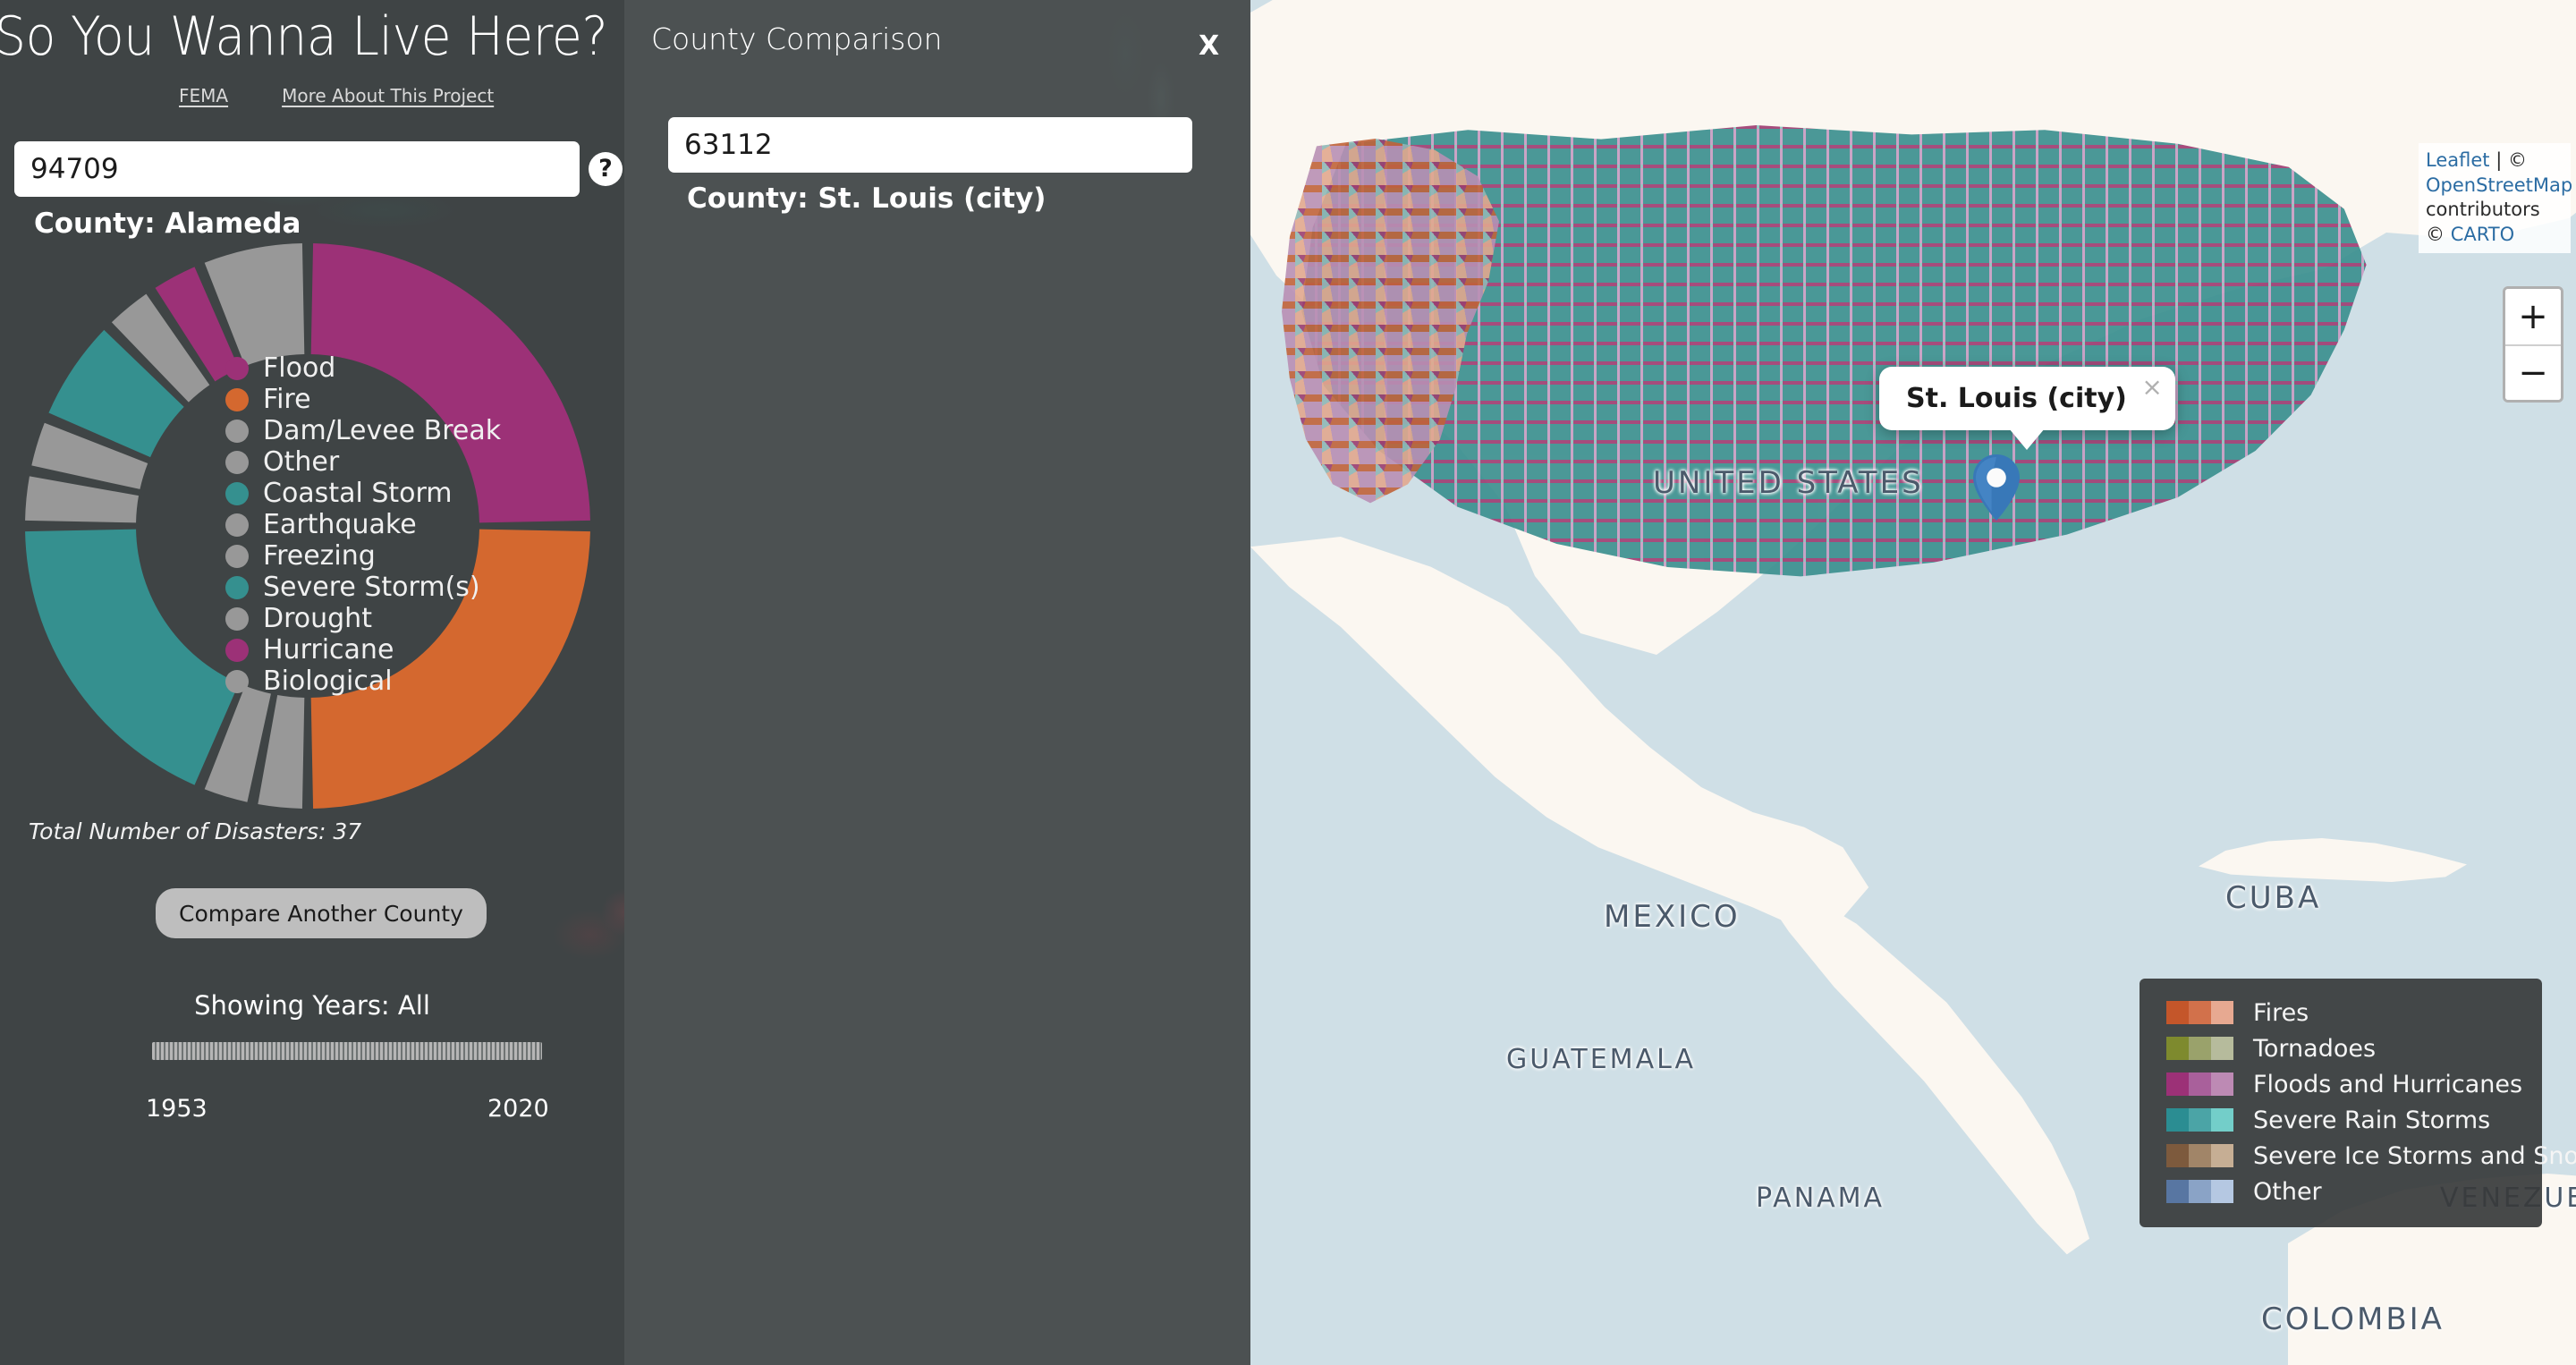 The width and height of the screenshot is (2576, 1365). I want to click on country-label-guatemala: GUATEMALA, so click(1601, 1059).